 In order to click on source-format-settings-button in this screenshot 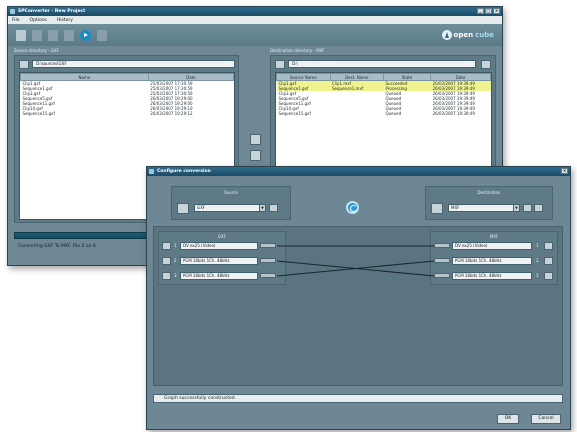, I will do `click(273, 208)`.